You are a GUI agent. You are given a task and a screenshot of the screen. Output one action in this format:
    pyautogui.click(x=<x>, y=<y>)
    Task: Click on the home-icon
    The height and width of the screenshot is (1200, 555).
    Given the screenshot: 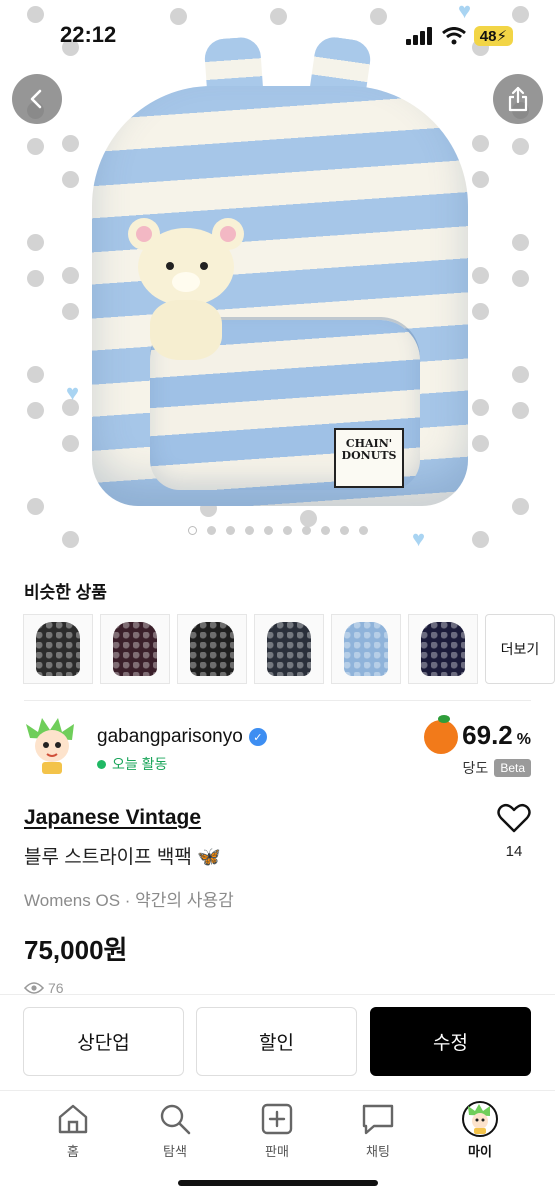 What is the action you would take?
    pyautogui.click(x=73, y=1119)
    